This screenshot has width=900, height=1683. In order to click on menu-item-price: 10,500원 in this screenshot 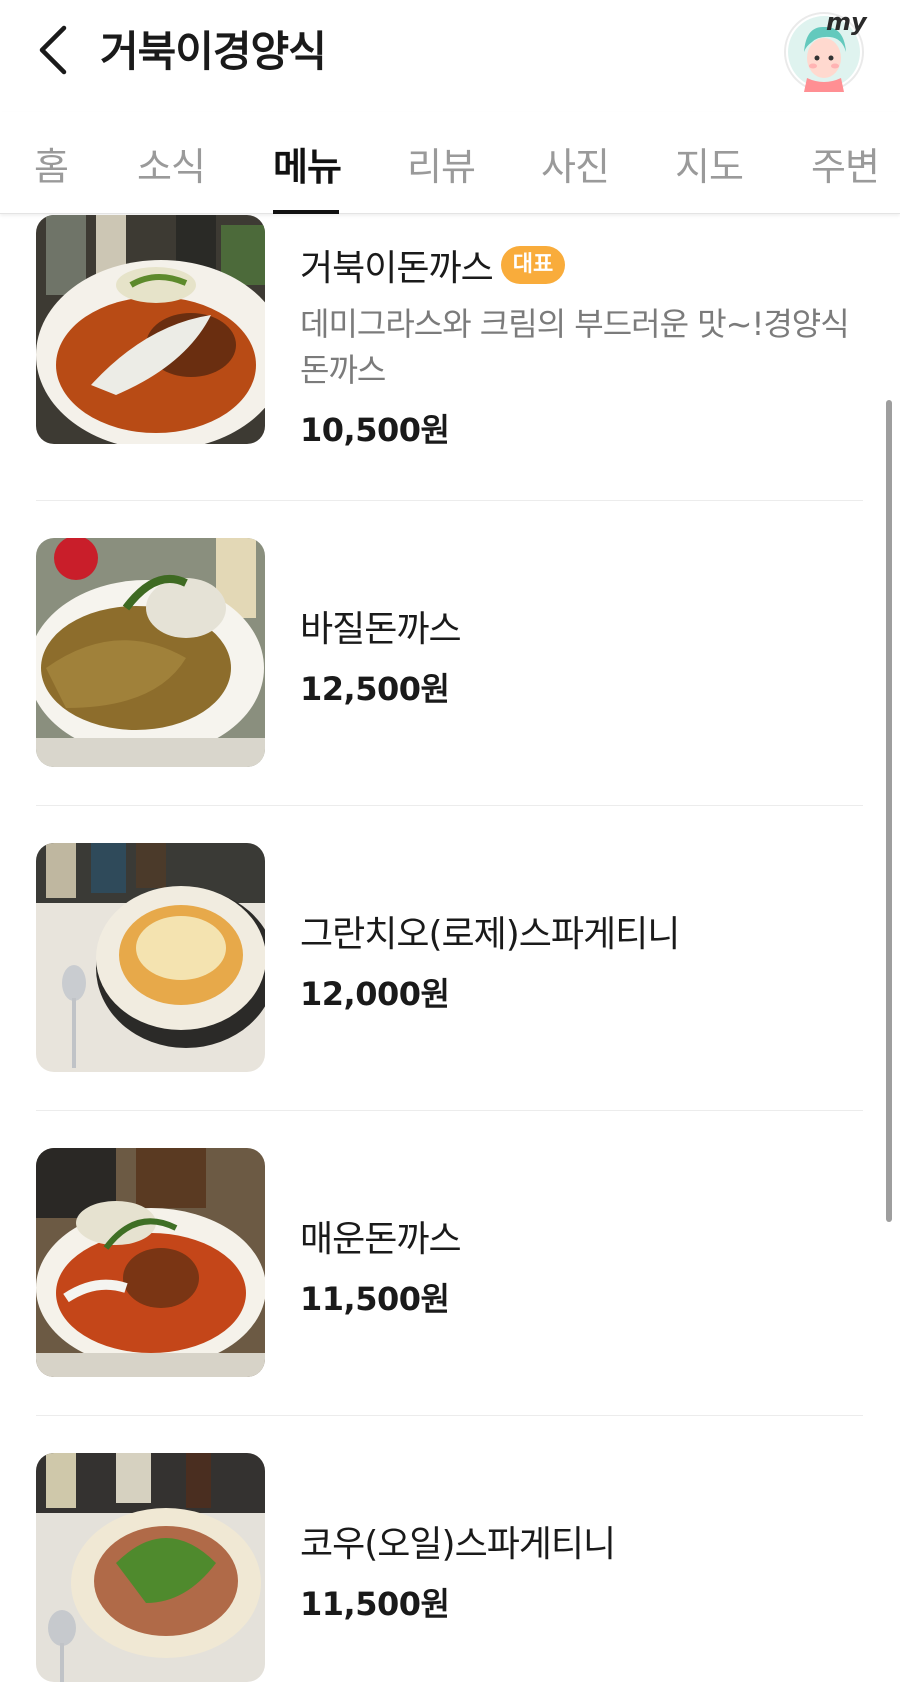, I will do `click(375, 430)`.